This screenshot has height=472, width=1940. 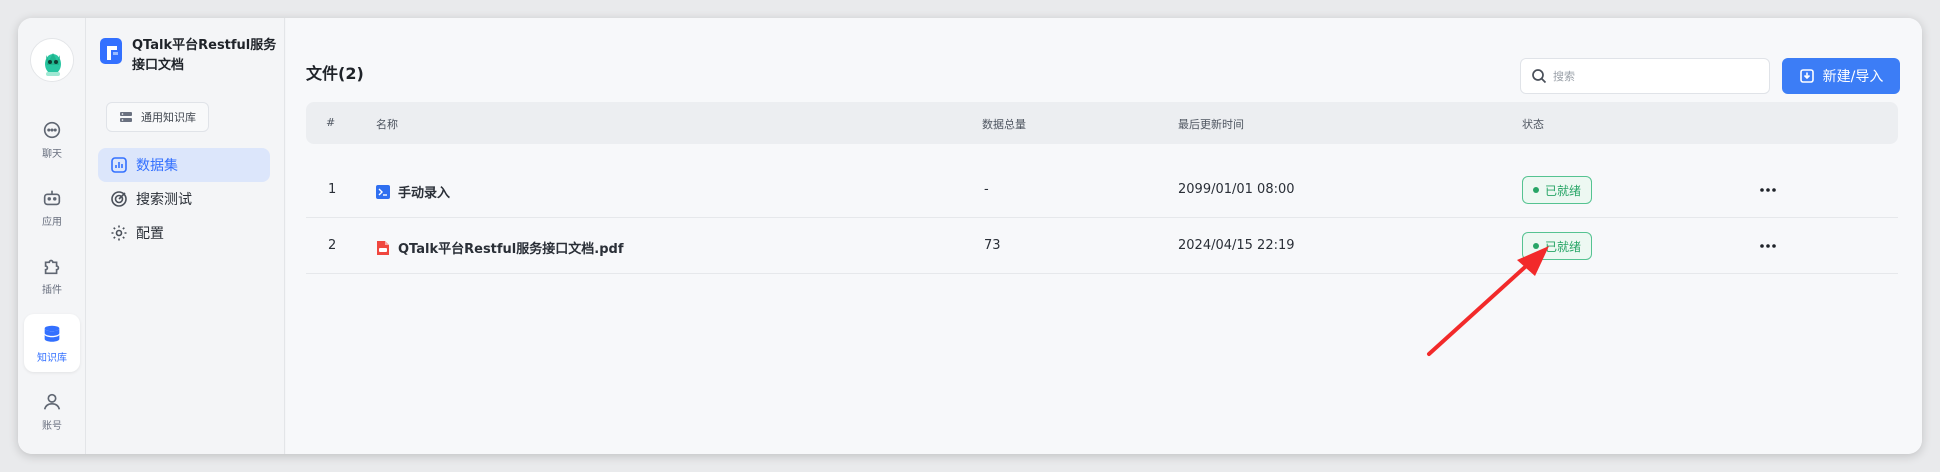 I want to click on row-updated: 2024/04/15 22:19, so click(x=1236, y=245).